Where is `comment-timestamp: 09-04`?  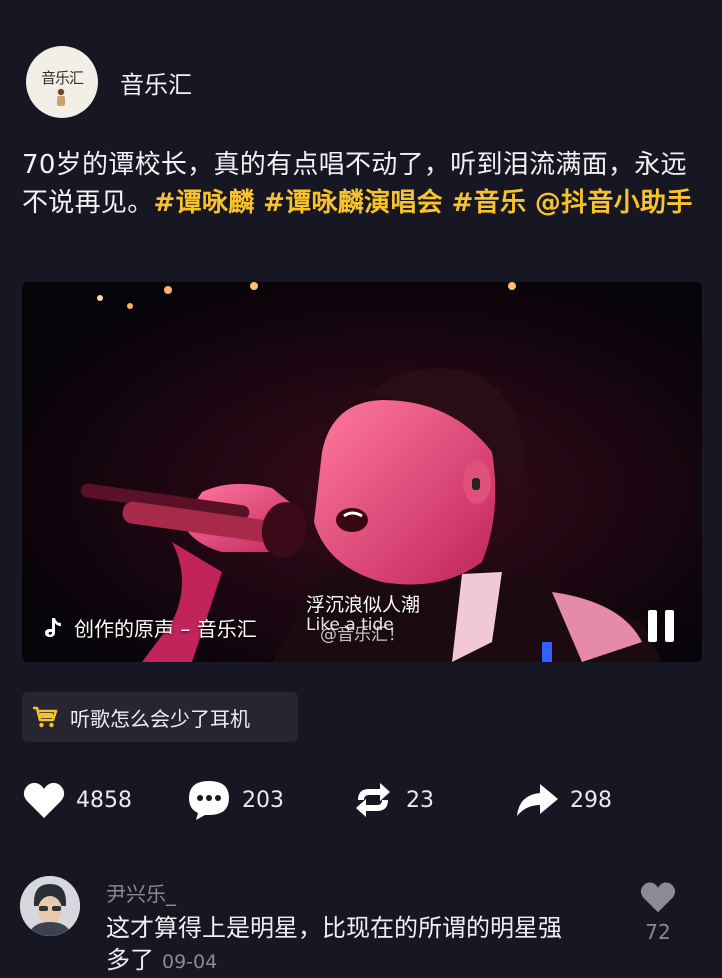 comment-timestamp: 09-04 is located at coordinates (190, 962).